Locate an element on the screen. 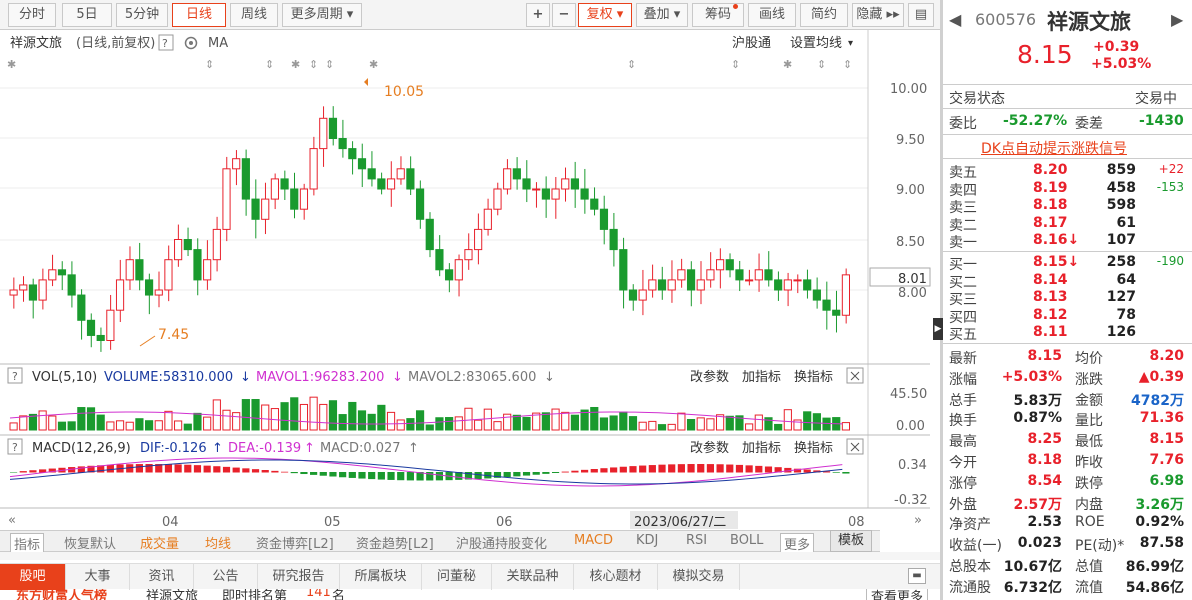  next-stock-icon: ▶ is located at coordinates (1177, 19).